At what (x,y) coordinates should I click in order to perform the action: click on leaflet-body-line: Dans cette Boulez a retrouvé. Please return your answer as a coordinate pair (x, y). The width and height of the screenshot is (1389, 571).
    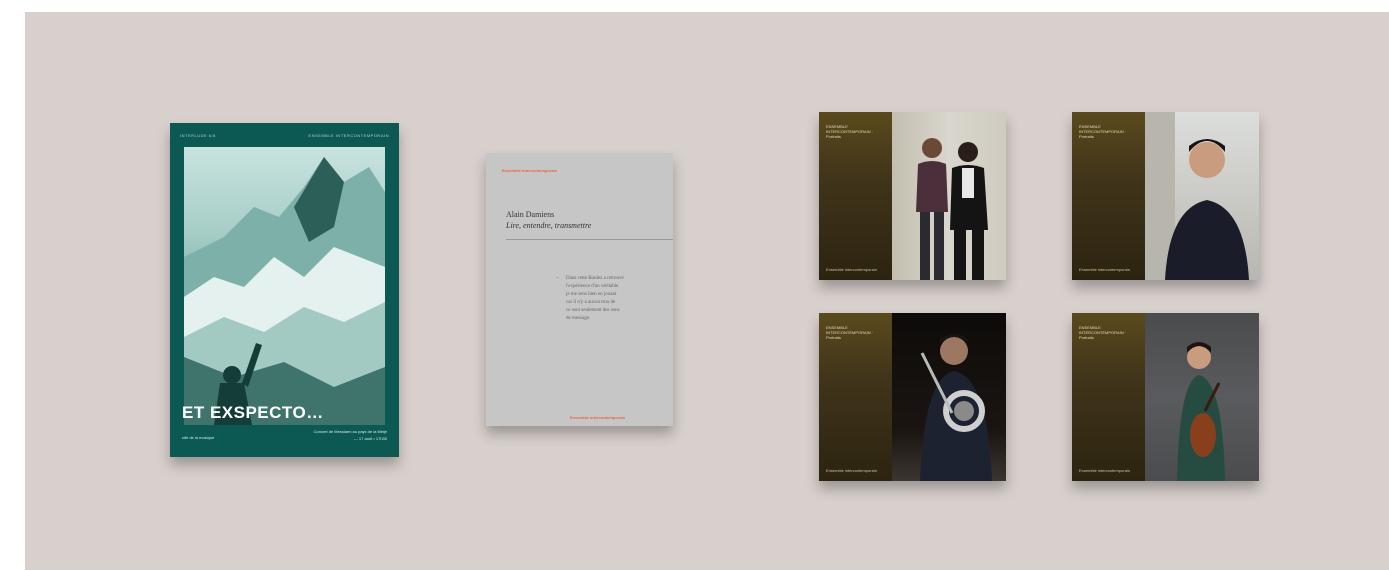
    Looking at the image, I should click on (595, 278).